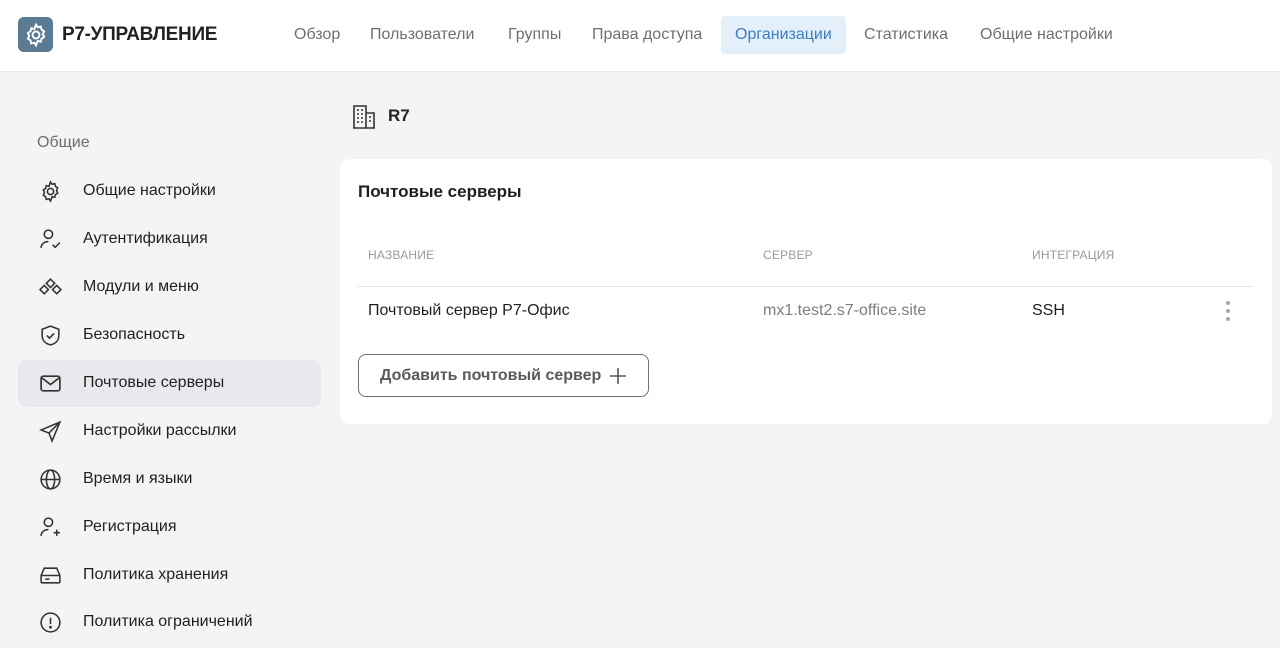  Describe the element at coordinates (50, 622) in the screenshot. I see `alert-circle-icon` at that location.